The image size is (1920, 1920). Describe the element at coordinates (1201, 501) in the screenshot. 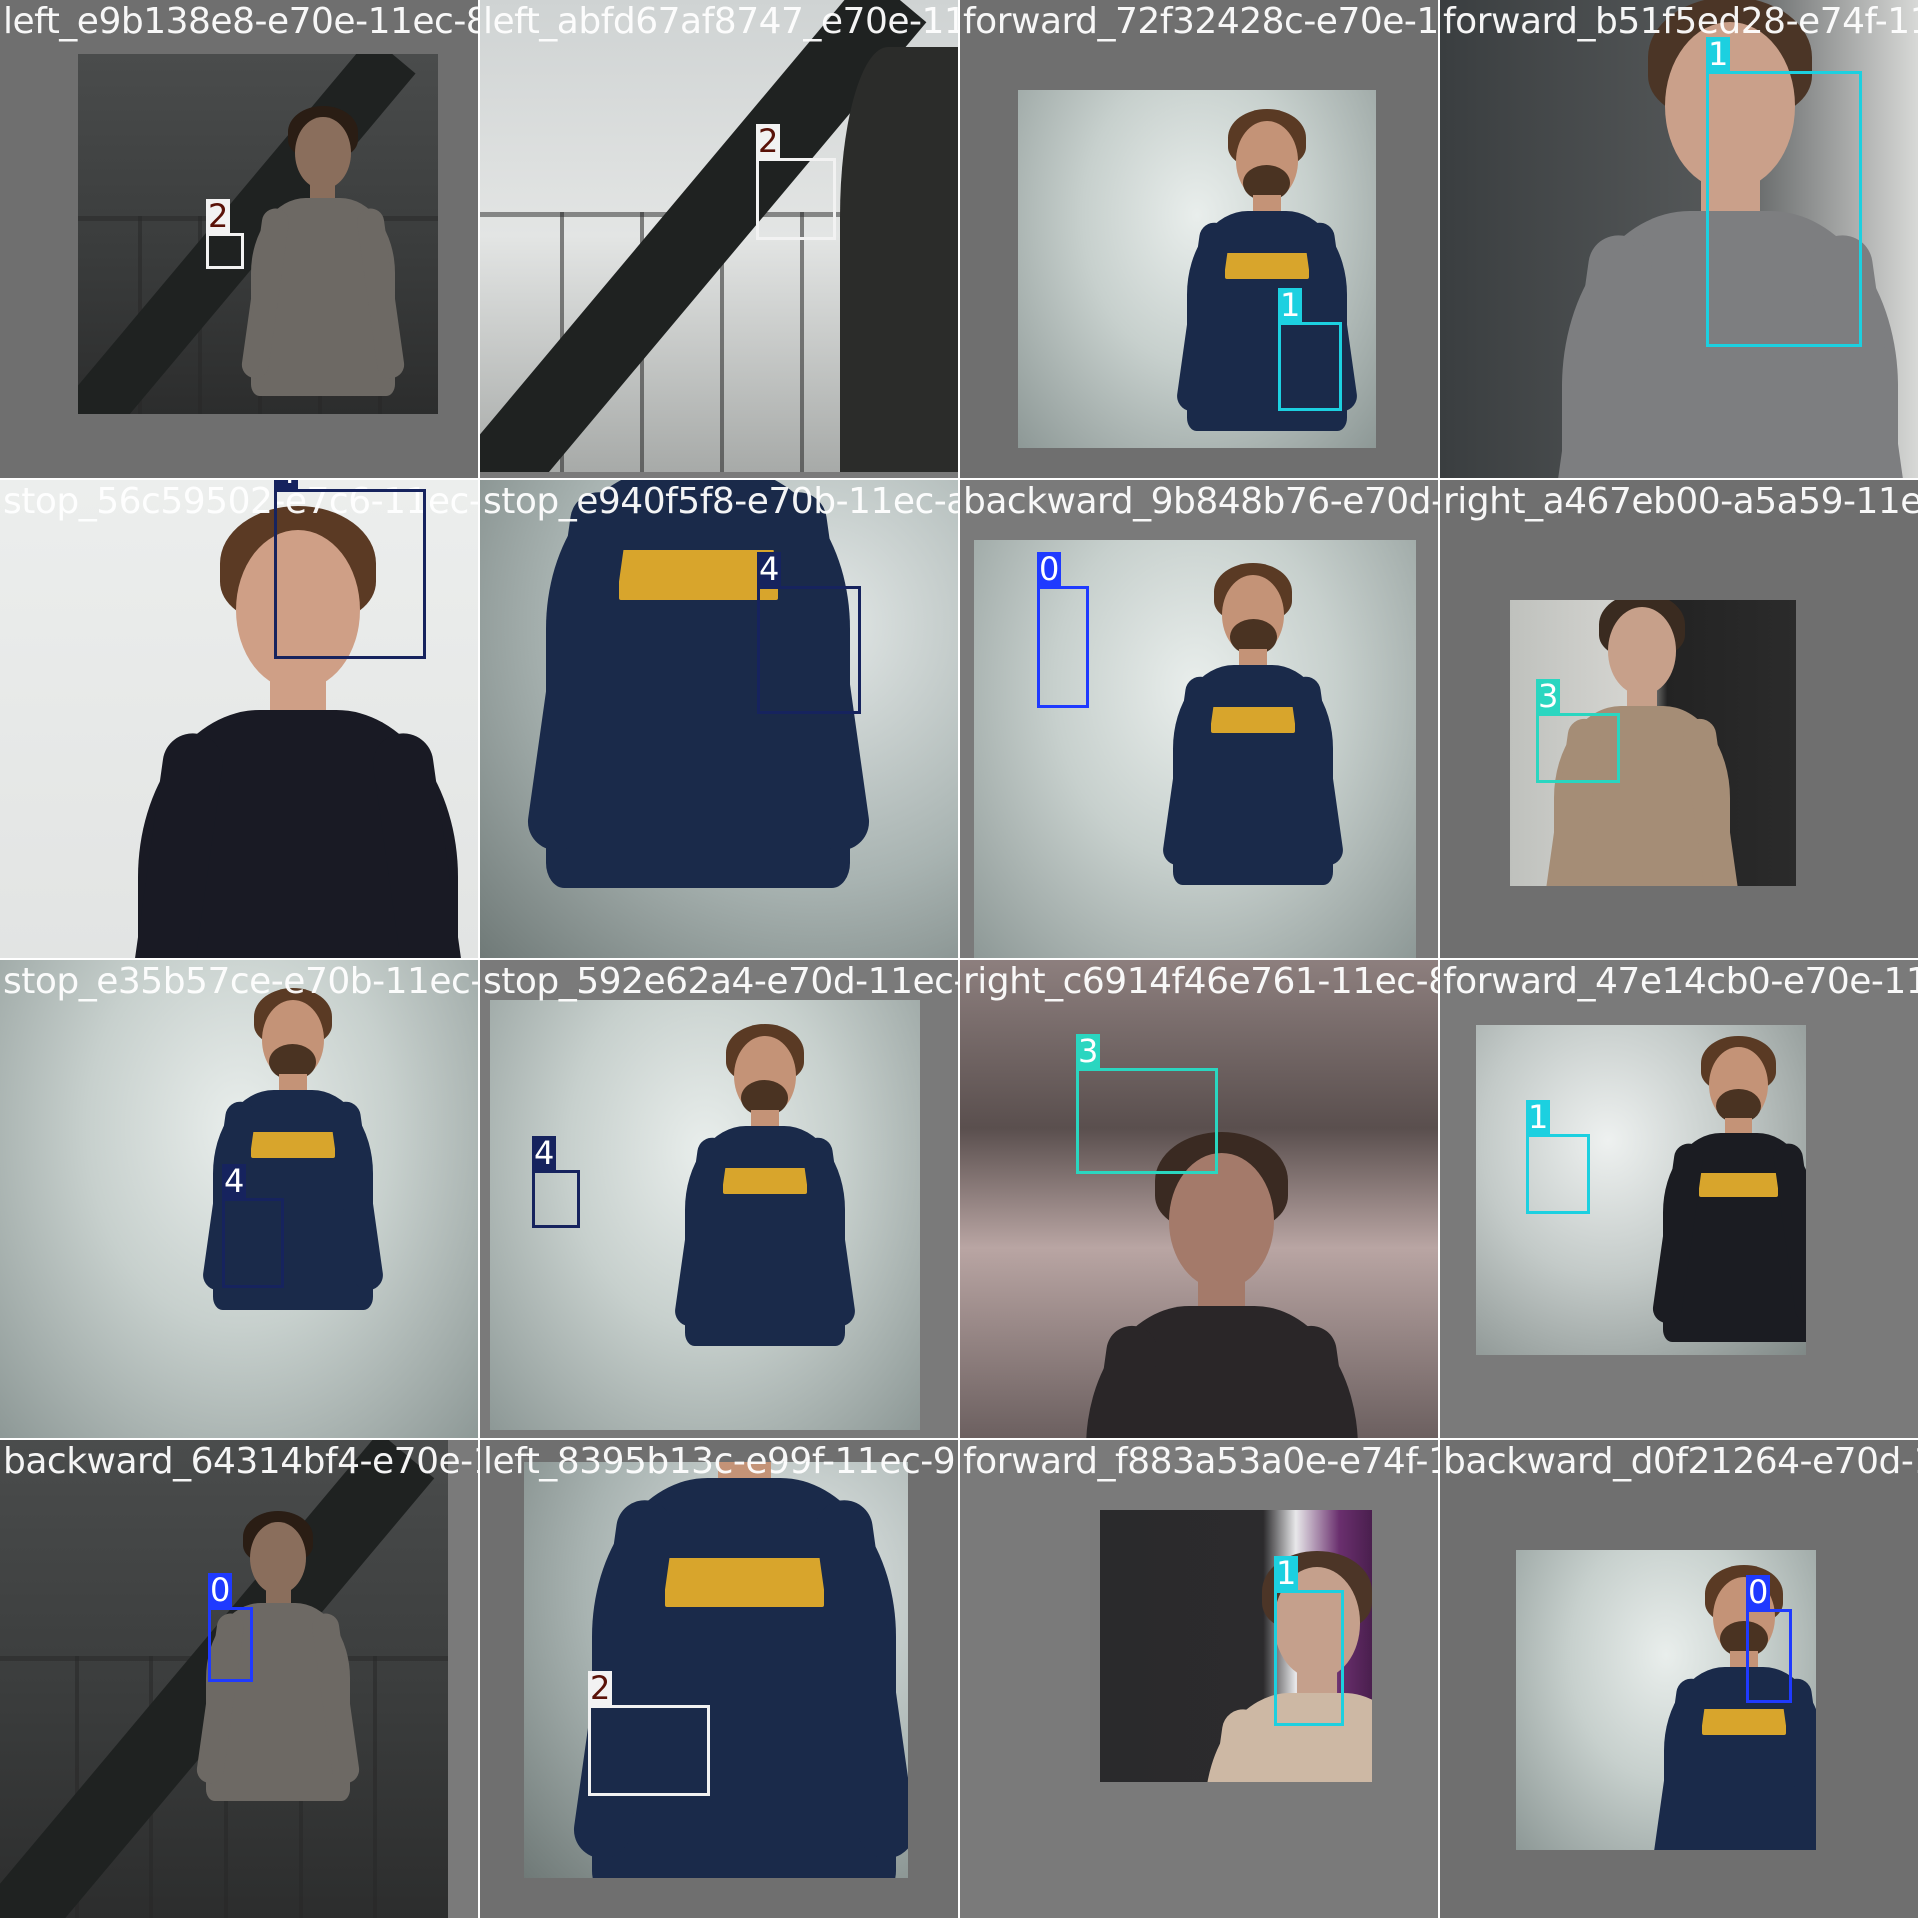

I see `image-filename: backward_9b848b76-e70d-1` at that location.